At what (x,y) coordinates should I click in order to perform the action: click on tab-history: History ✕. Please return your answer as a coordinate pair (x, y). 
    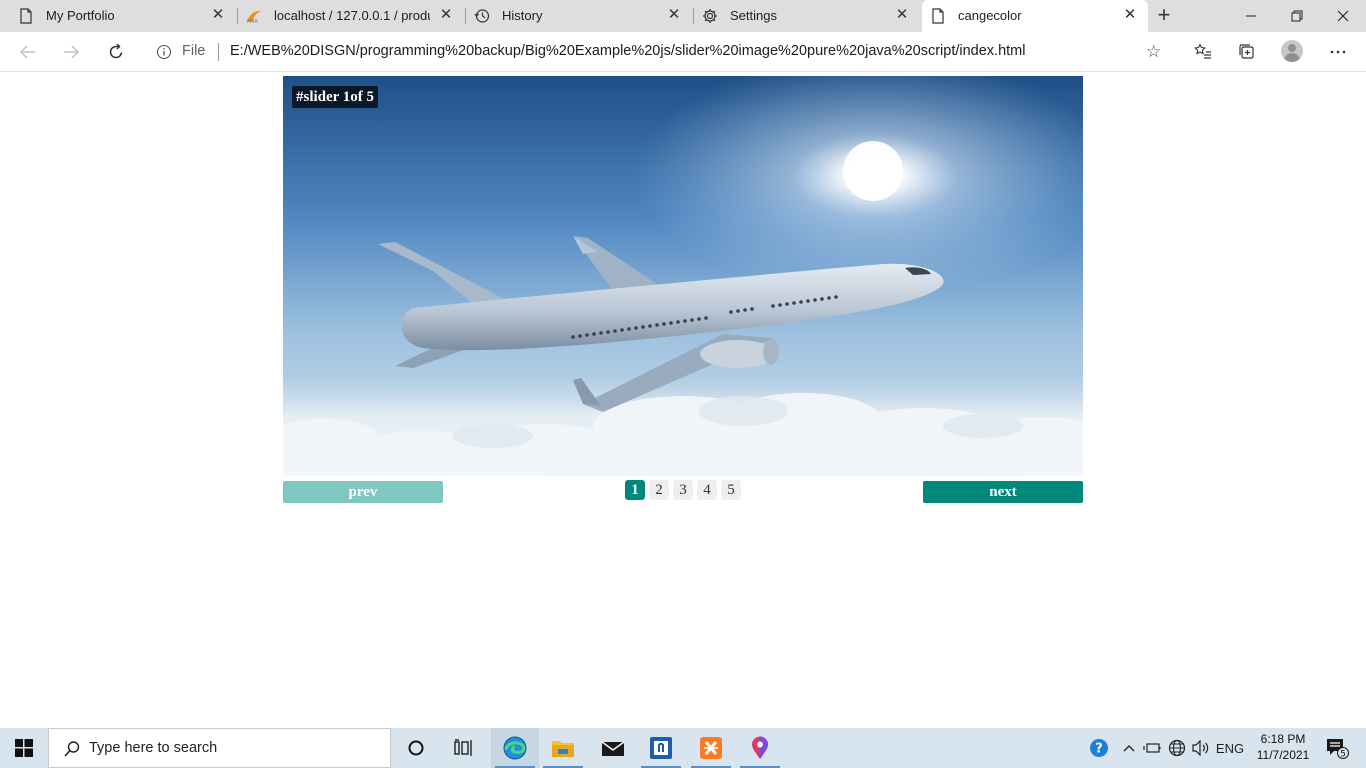
    Looking at the image, I should click on (579, 16).